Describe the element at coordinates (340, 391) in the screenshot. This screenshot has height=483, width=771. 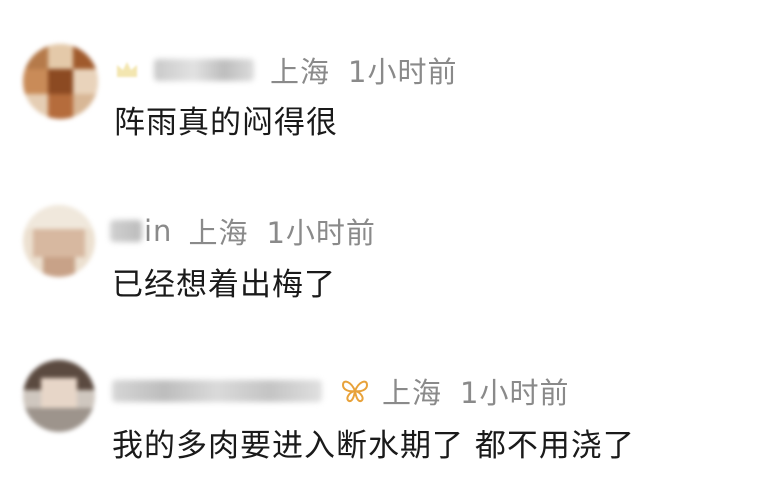
I see `comment-meta: 上海 1小时前` at that location.